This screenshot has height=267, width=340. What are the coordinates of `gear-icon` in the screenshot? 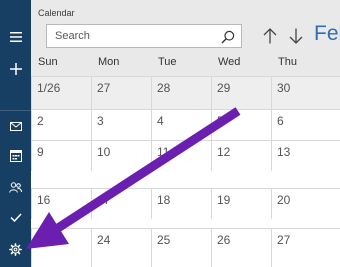 It's located at (15, 249).